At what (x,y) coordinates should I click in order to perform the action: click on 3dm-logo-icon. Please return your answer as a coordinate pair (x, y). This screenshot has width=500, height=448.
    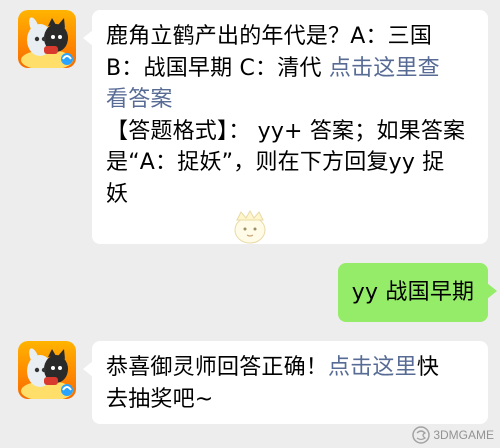
    Looking at the image, I should click on (421, 435).